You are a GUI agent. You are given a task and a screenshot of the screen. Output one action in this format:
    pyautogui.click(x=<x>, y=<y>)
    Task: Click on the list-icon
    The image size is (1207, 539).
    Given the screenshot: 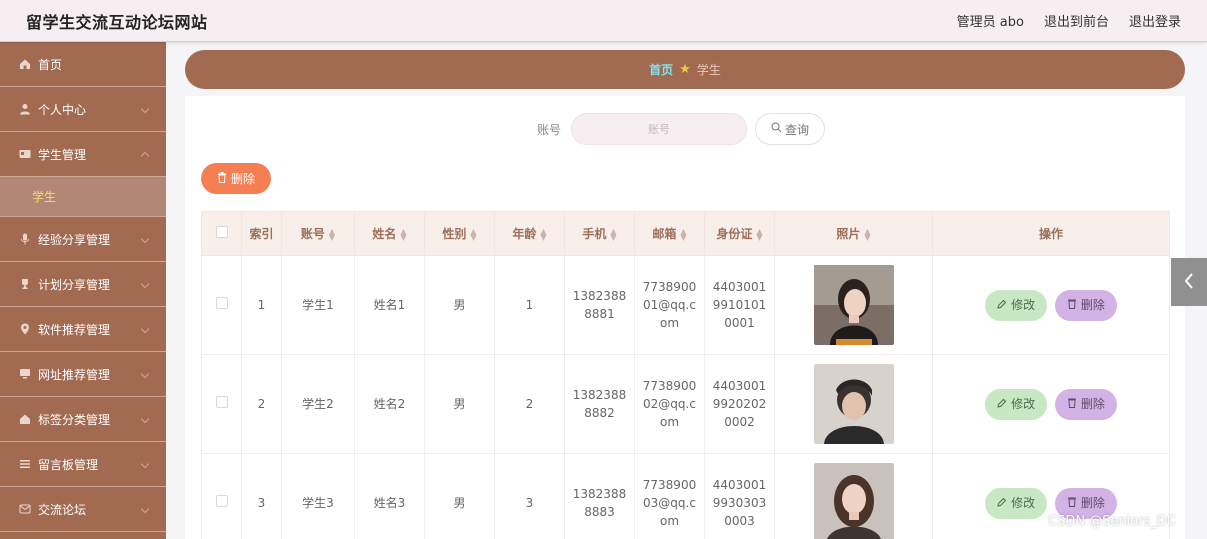 What is the action you would take?
    pyautogui.click(x=25, y=464)
    